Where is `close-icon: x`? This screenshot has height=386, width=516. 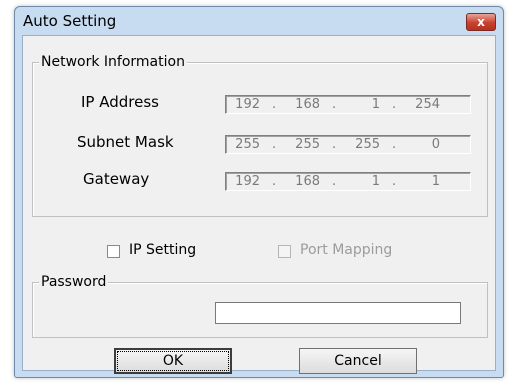
close-icon: x is located at coordinates (481, 22).